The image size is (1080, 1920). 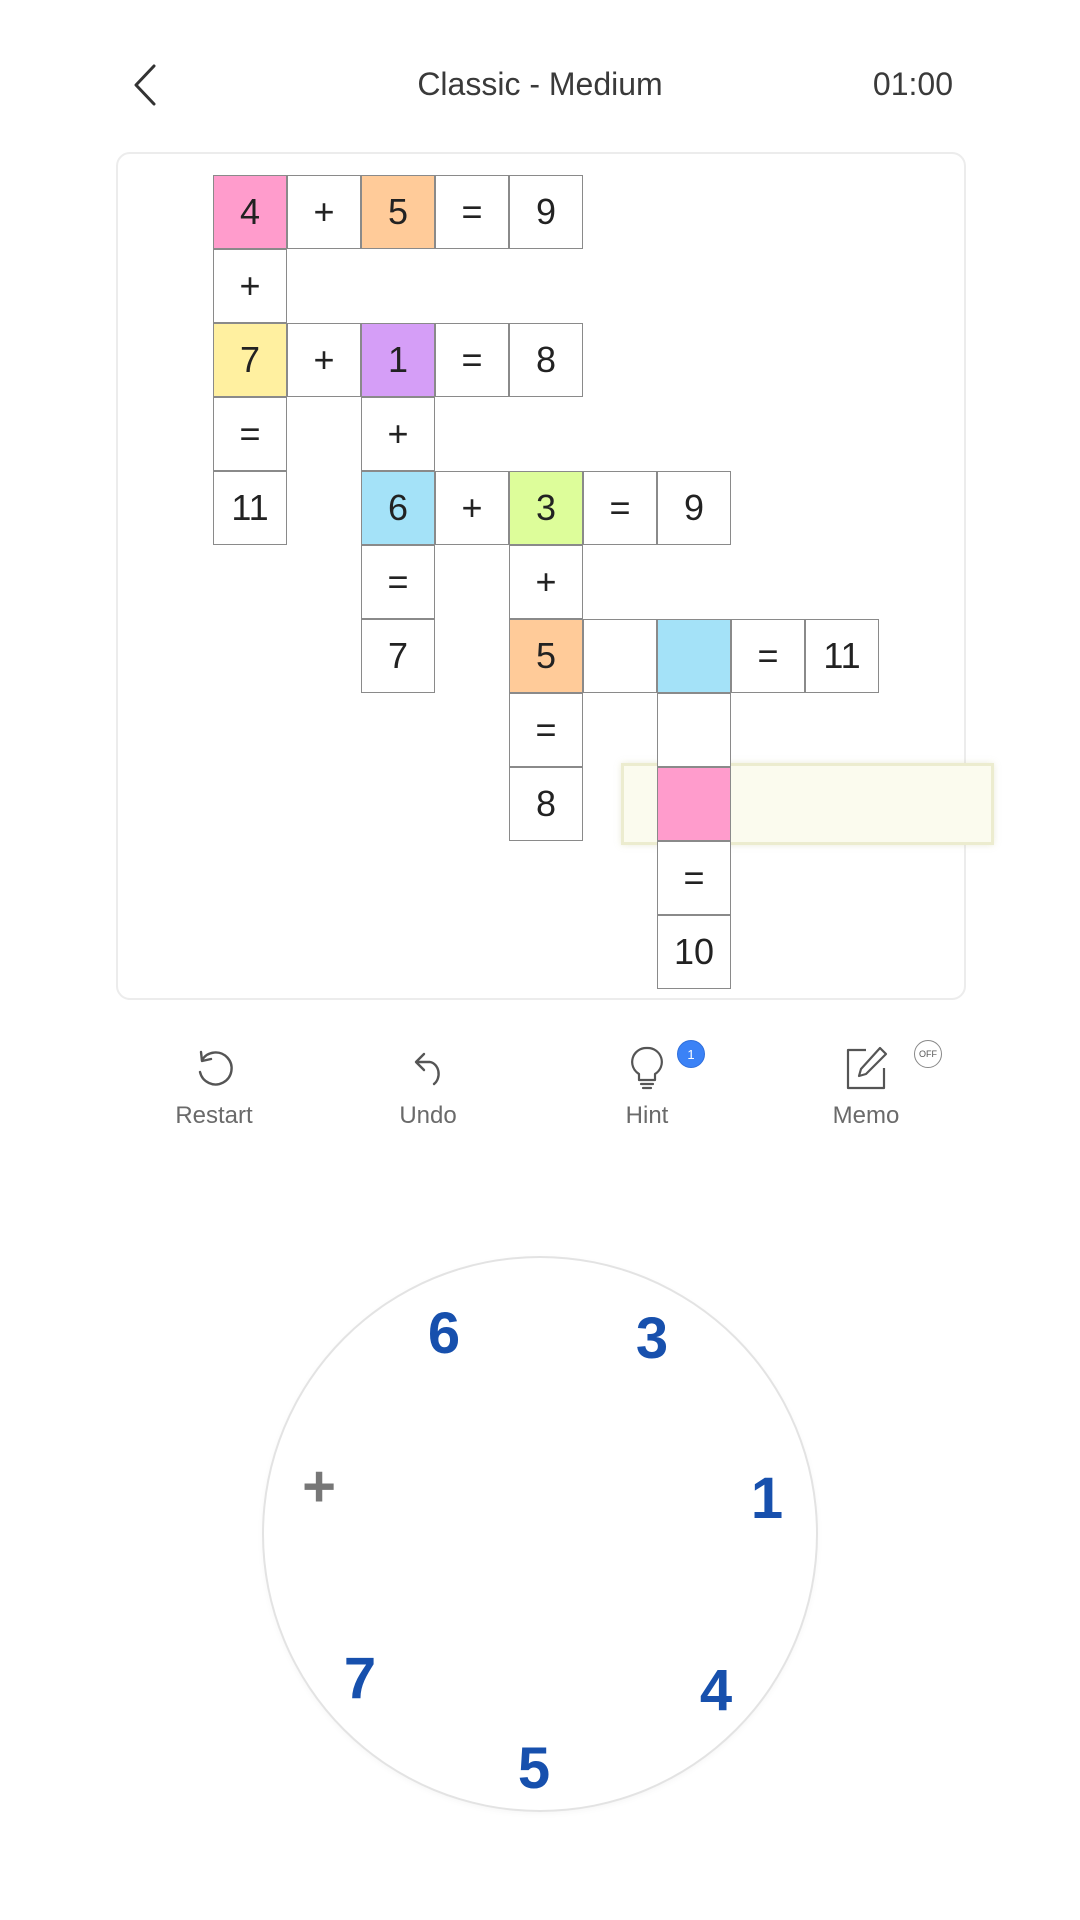 I want to click on dial-key-3: 3, so click(x=652, y=1338).